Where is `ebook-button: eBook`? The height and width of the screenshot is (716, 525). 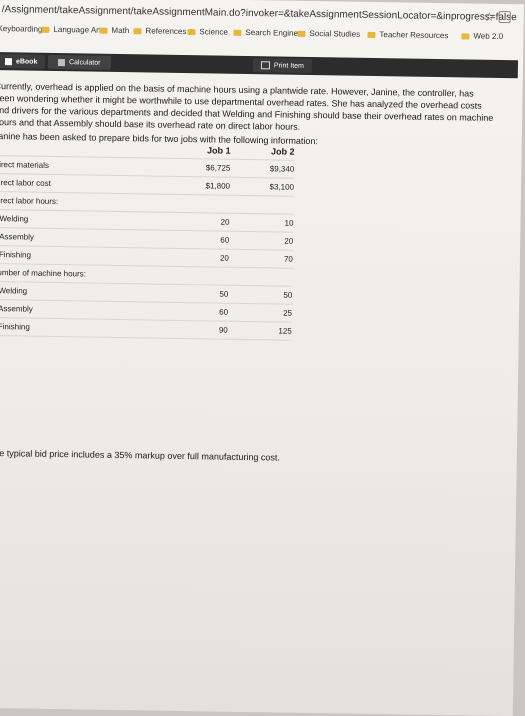 ebook-button: eBook is located at coordinates (23, 61).